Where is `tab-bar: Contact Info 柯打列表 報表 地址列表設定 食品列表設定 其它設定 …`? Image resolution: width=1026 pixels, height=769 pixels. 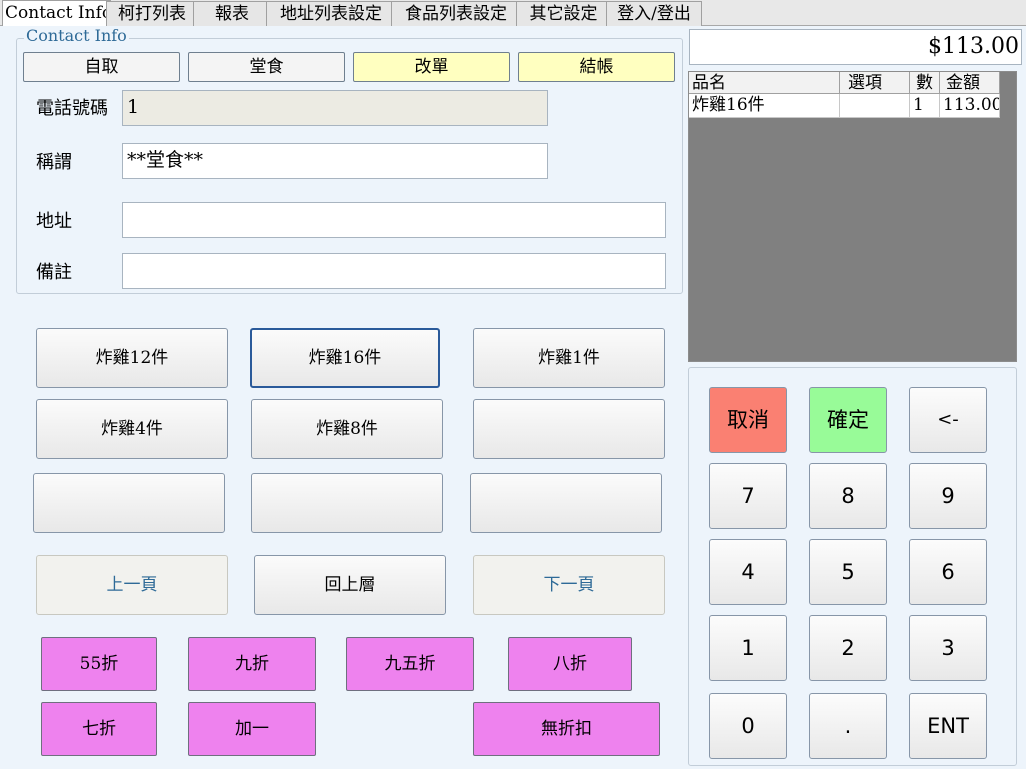
tab-bar: Contact Info 柯打列表 報表 地址列表設定 食品列表設定 其它設定 … is located at coordinates (513, 13).